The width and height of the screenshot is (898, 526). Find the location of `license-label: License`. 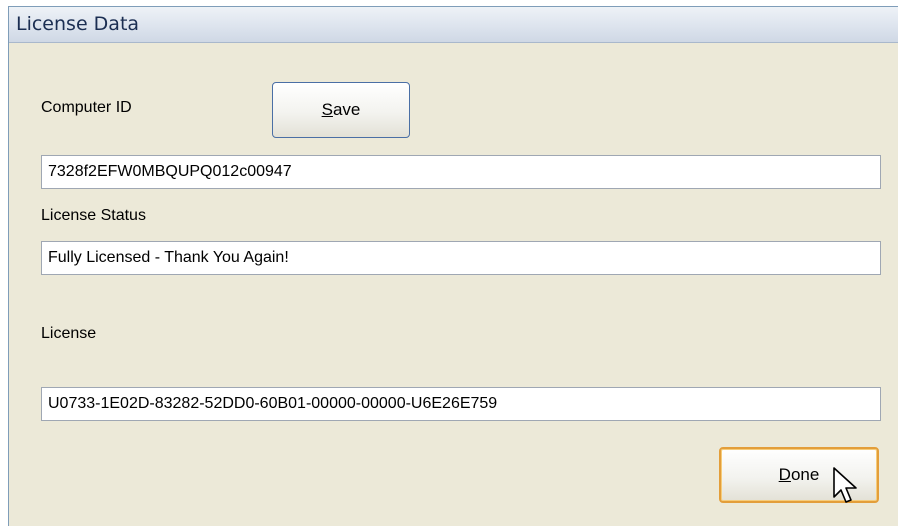

license-label: License is located at coordinates (69, 333).